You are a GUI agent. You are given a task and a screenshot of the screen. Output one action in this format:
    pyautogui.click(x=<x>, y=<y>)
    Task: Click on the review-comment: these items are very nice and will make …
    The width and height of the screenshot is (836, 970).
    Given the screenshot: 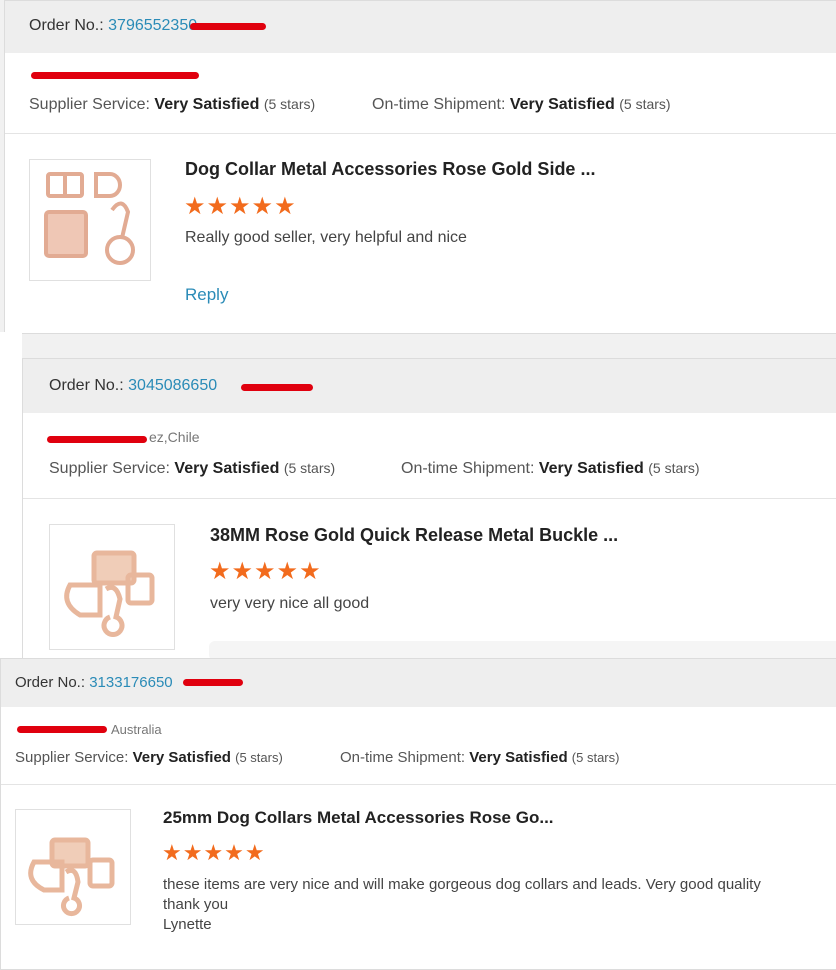 What is the action you would take?
    pyautogui.click(x=483, y=905)
    